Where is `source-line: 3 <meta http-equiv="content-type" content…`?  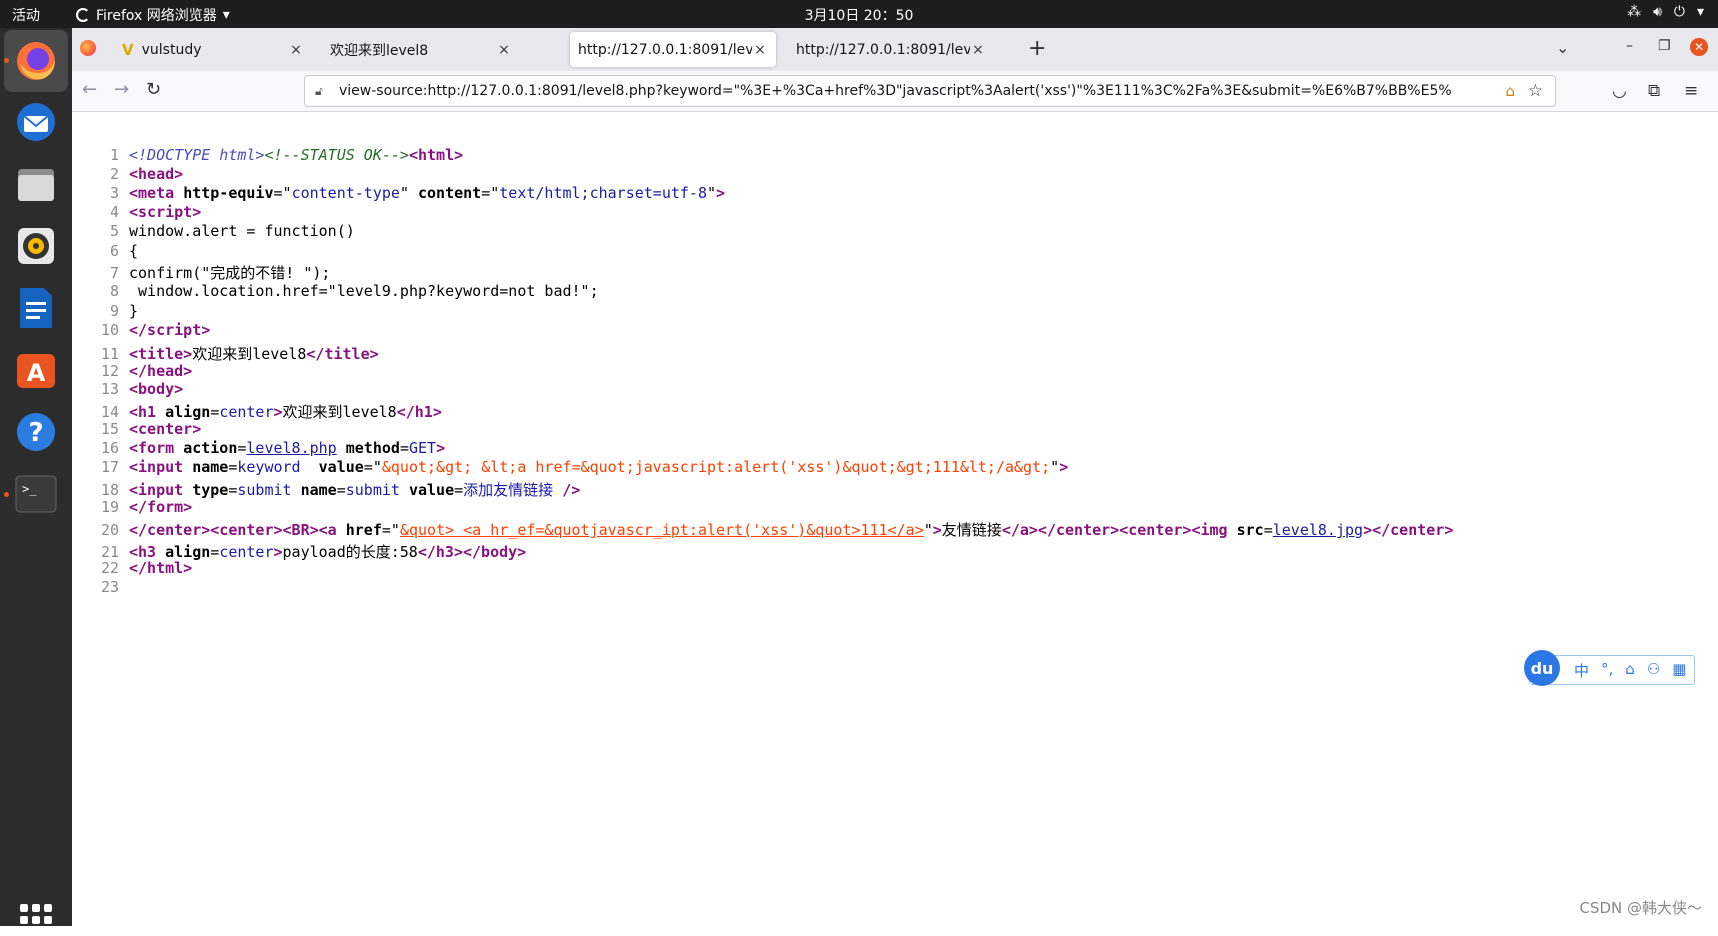 source-line: 3 <meta http-equiv="content-type" content… is located at coordinates (417, 193).